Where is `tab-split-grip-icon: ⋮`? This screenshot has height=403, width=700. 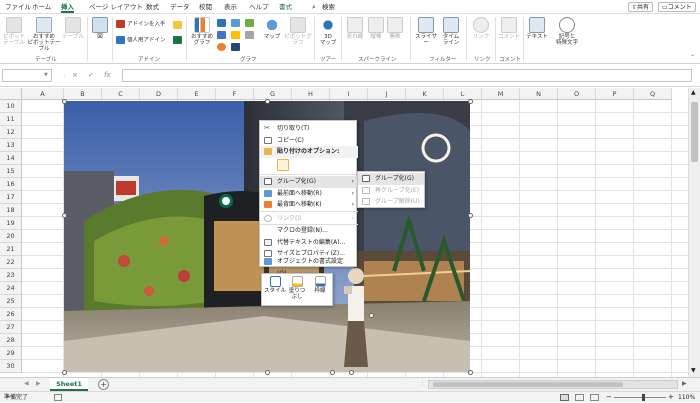 tab-split-grip-icon: ⋮ is located at coordinates (422, 383).